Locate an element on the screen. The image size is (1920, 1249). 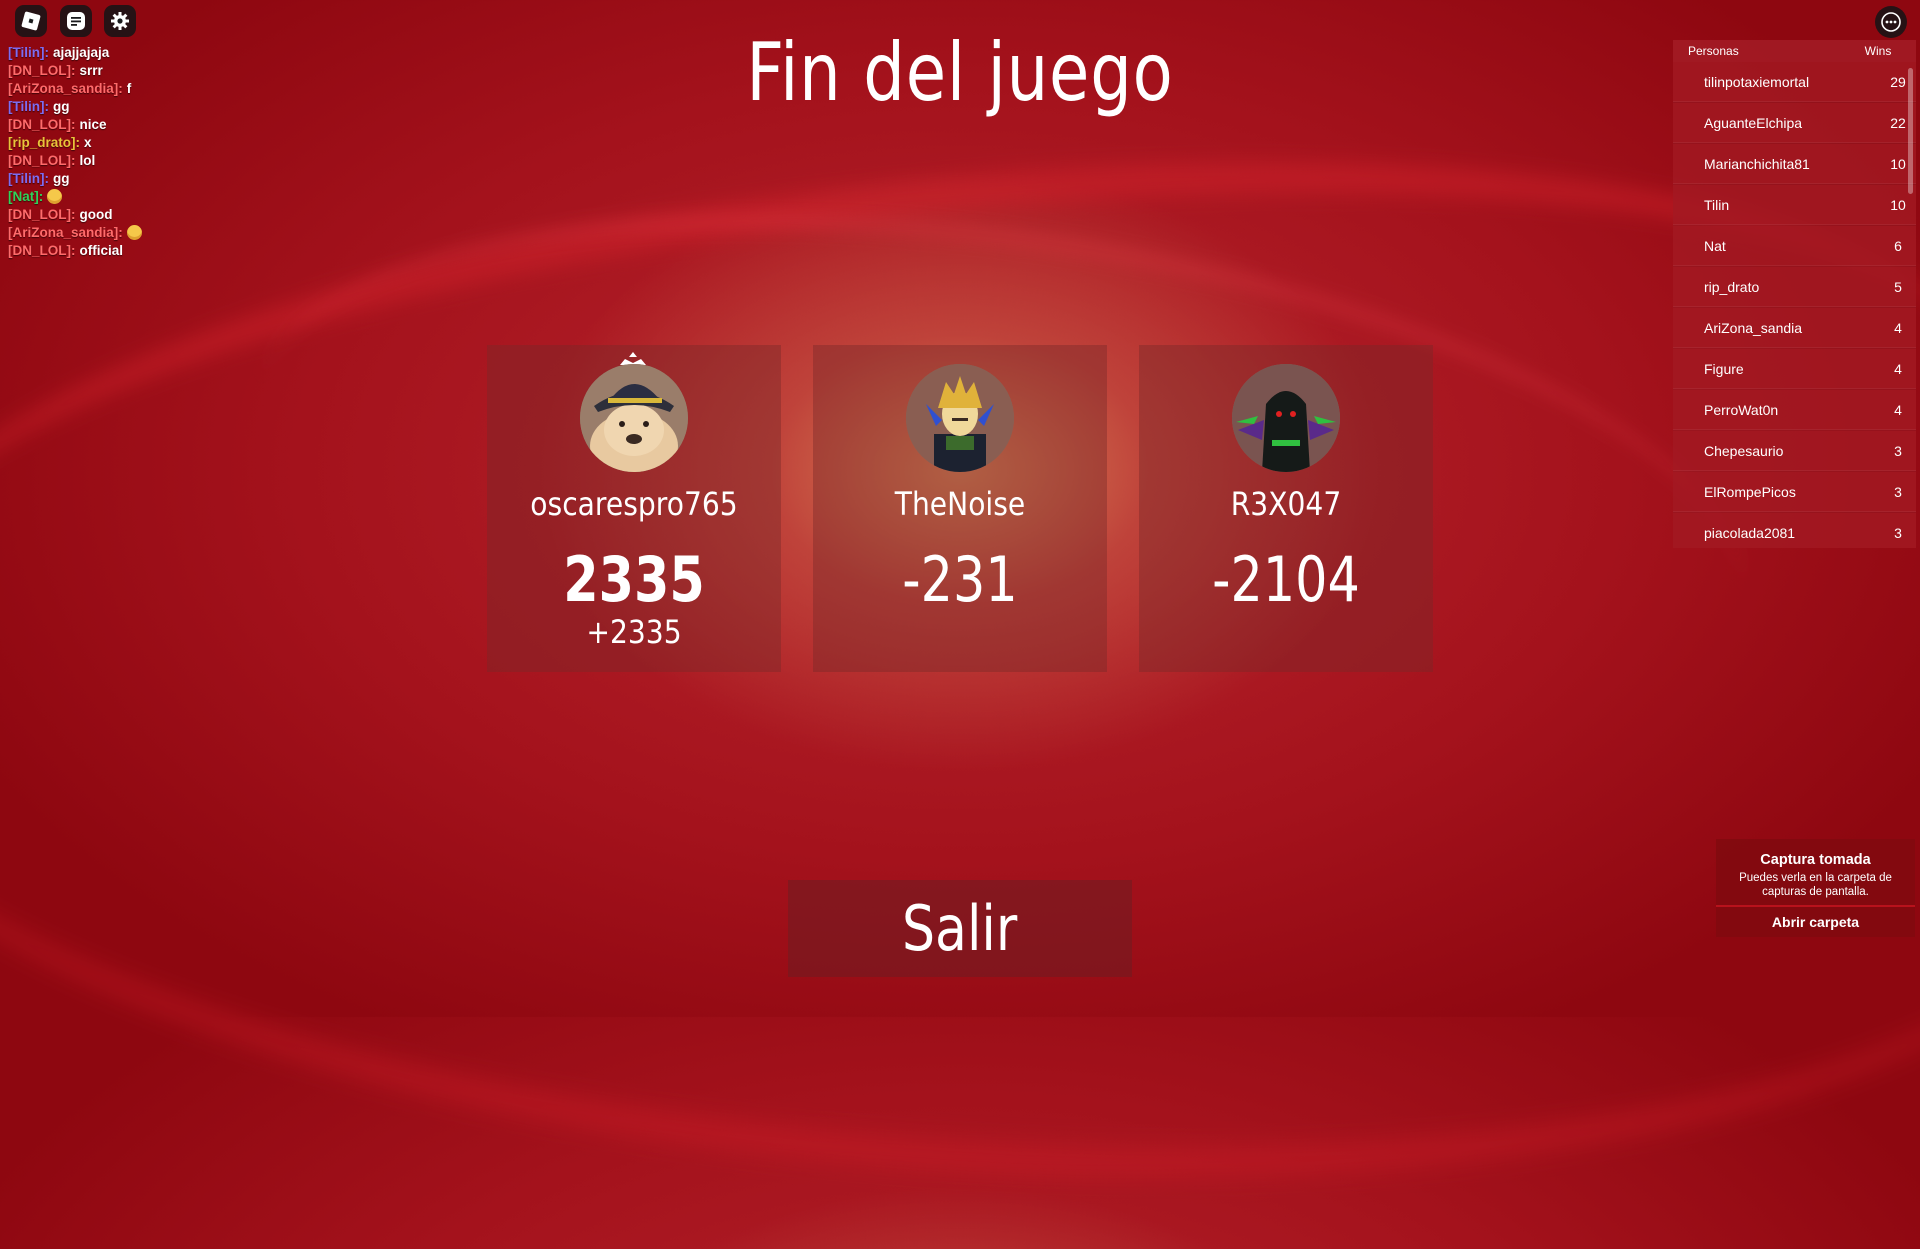
more-options-icon is located at coordinates (1891, 22).